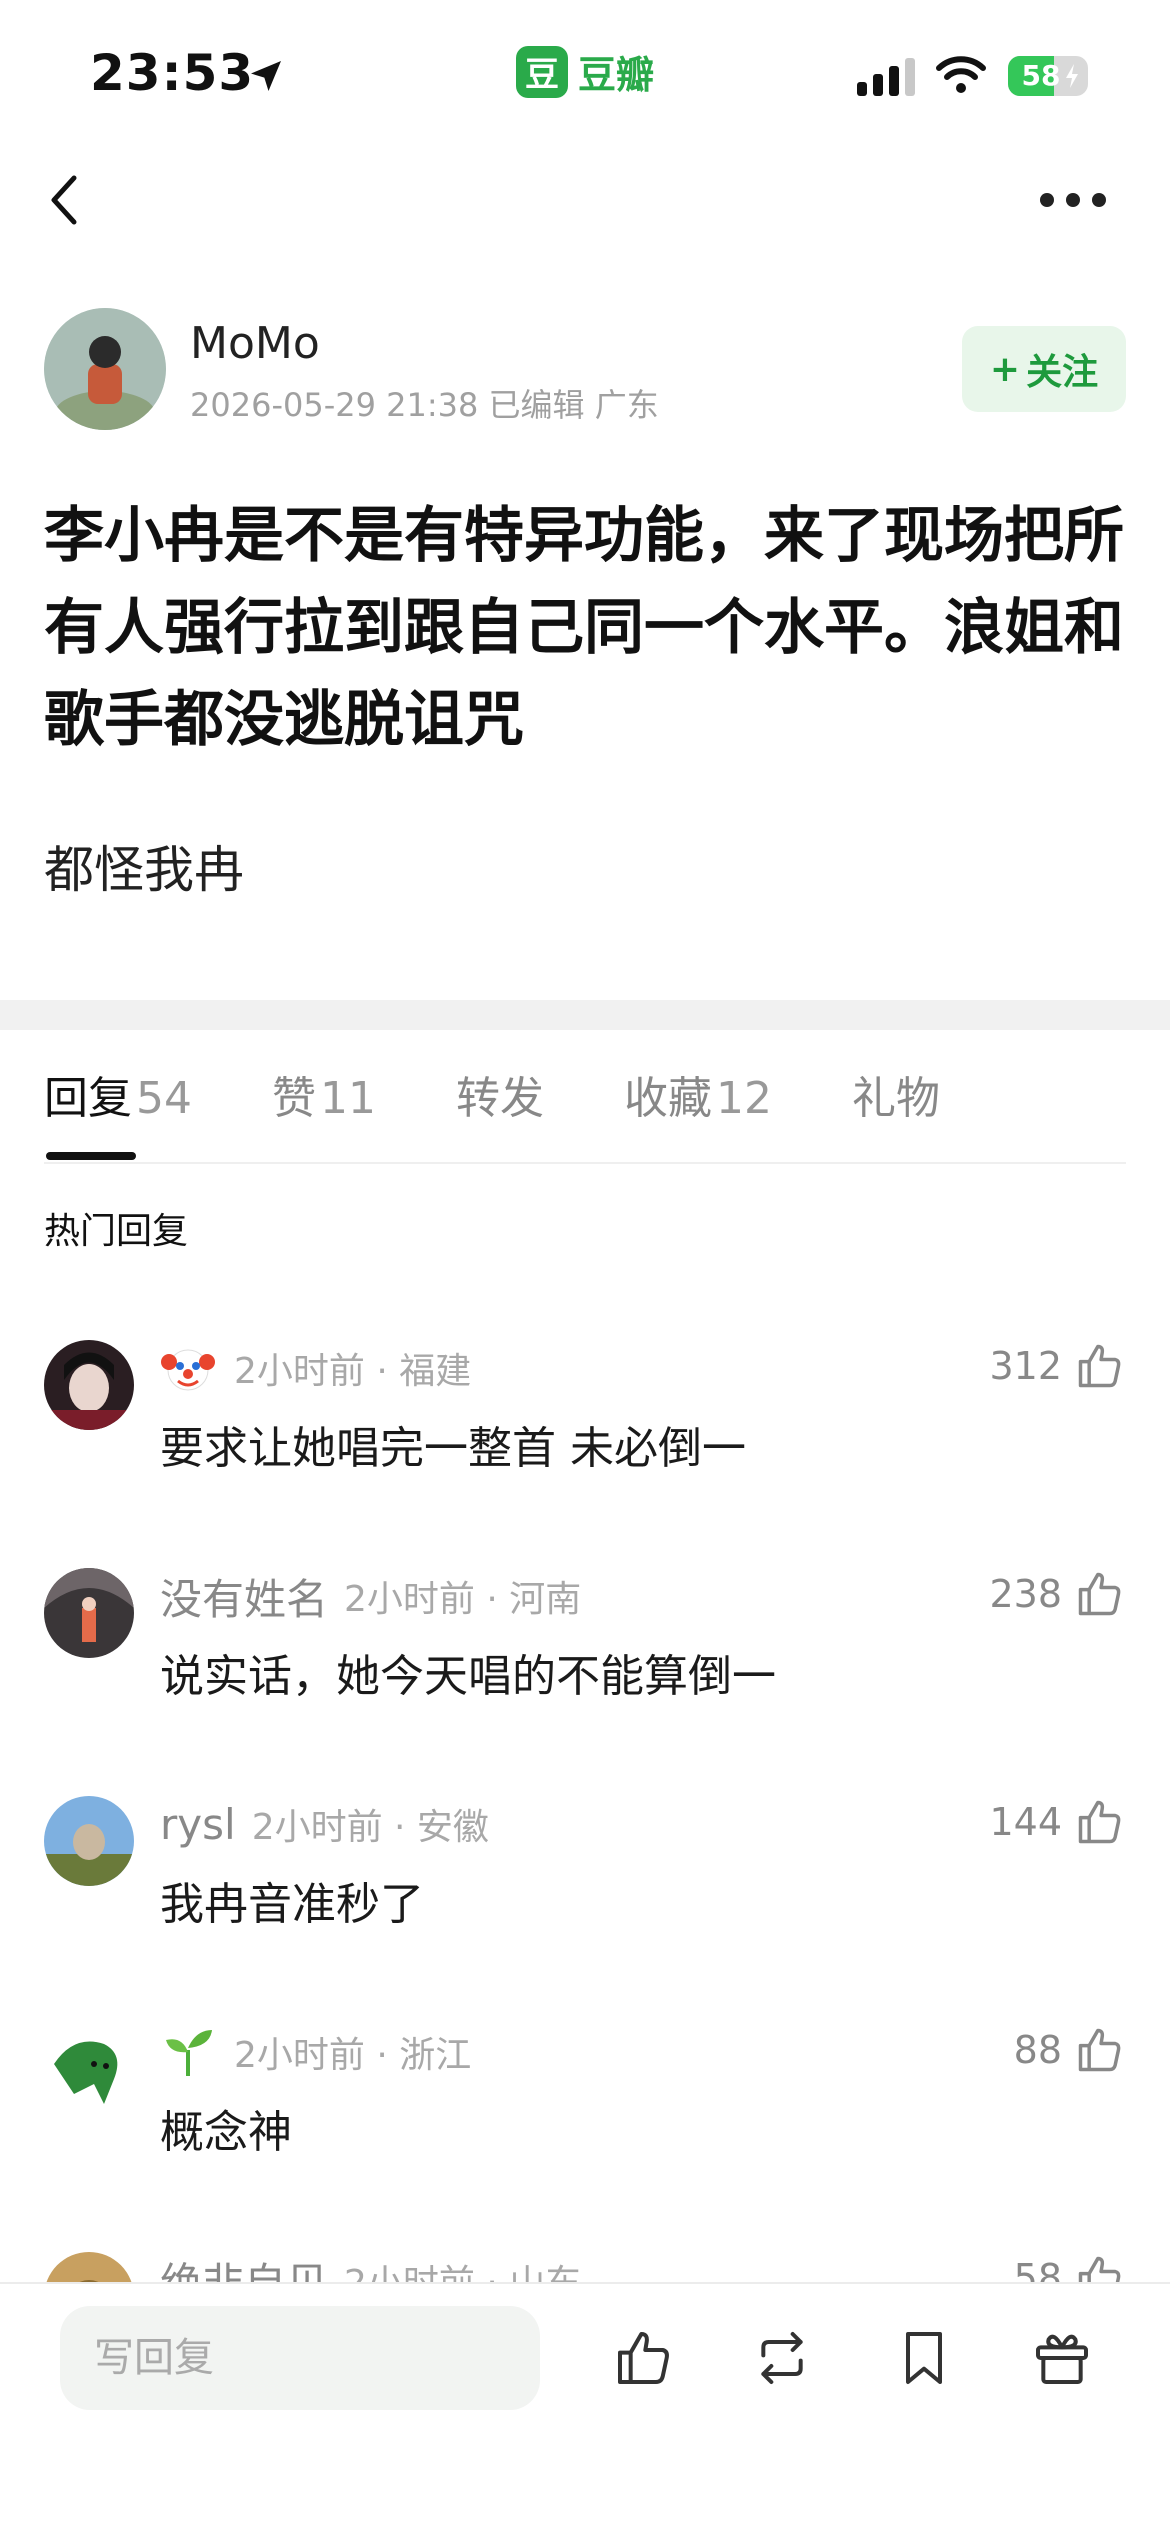 The image size is (1170, 2532). I want to click on comment-item: 2小时前 · 浙江 概念神 88, so click(585, 2124).